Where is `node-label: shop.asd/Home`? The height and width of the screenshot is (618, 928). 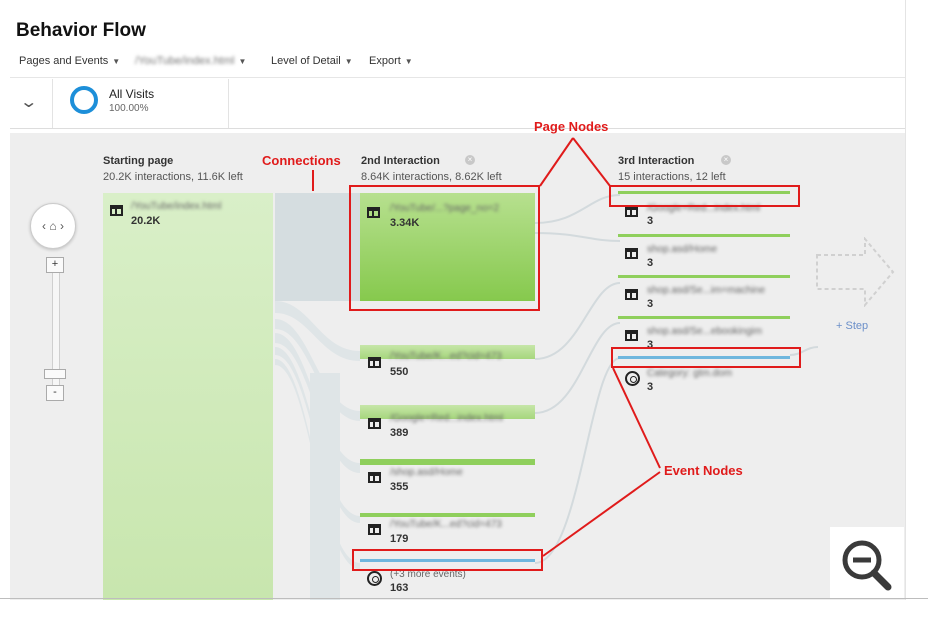
node-label: shop.asd/Home is located at coordinates (682, 249).